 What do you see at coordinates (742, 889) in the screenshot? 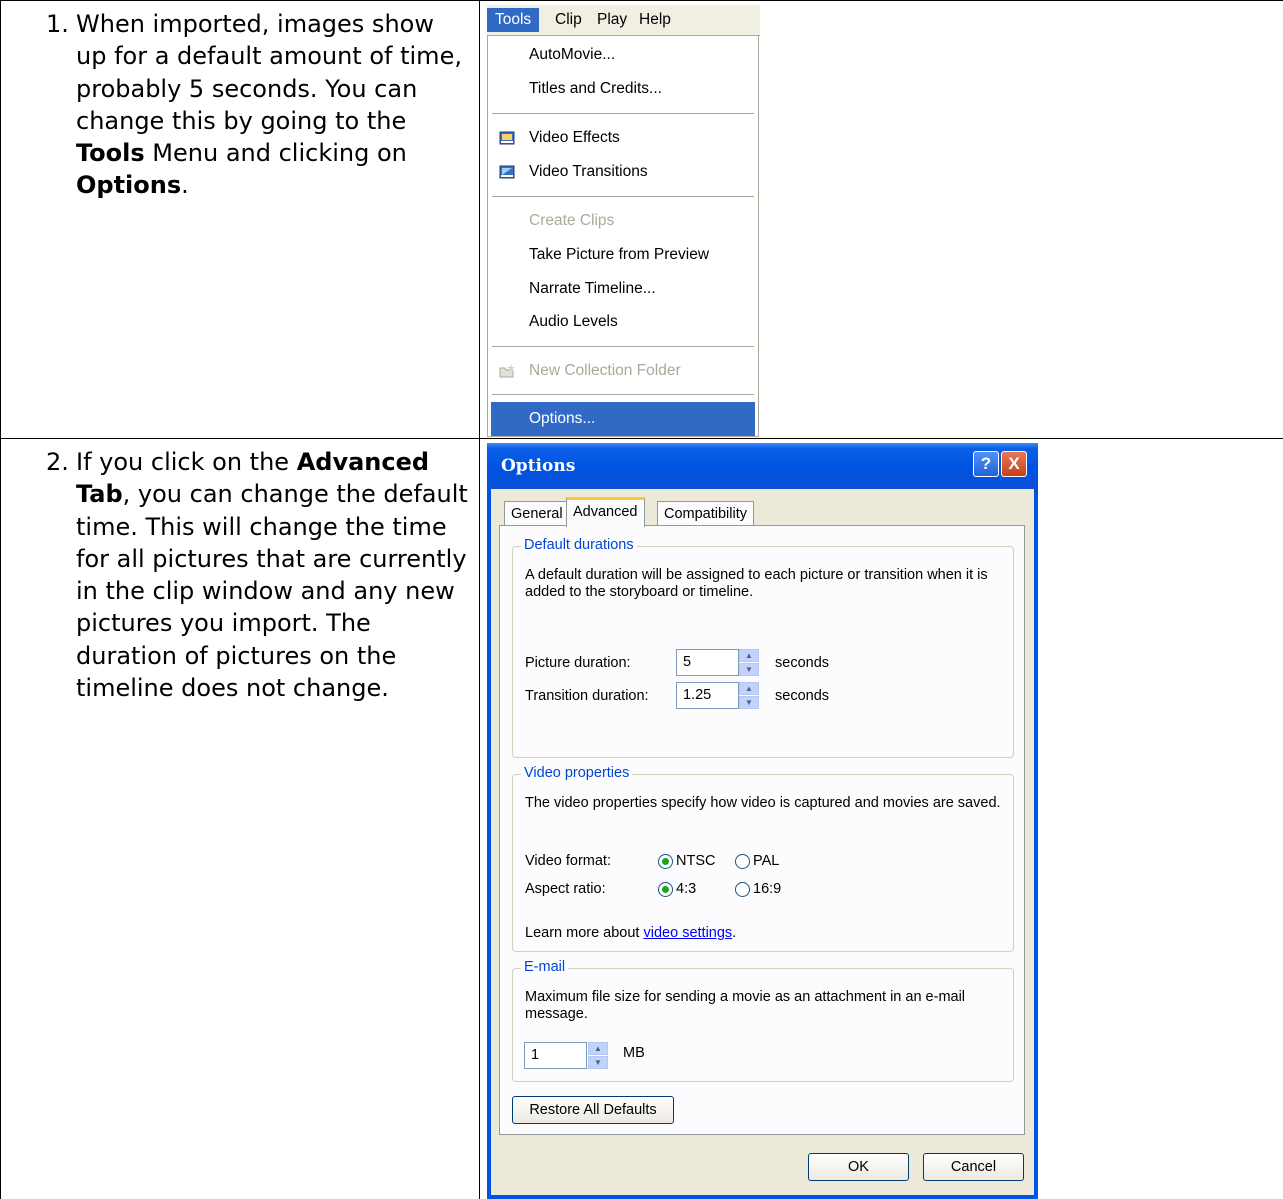
I see `aspect-16-9-radio` at bounding box center [742, 889].